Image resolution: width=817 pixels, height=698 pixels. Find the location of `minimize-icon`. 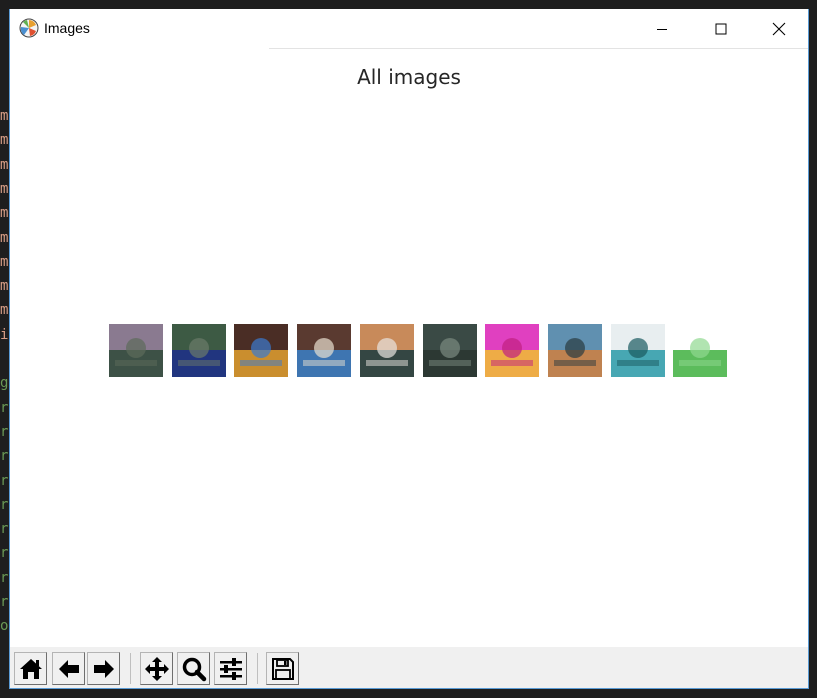

minimize-icon is located at coordinates (662, 29).